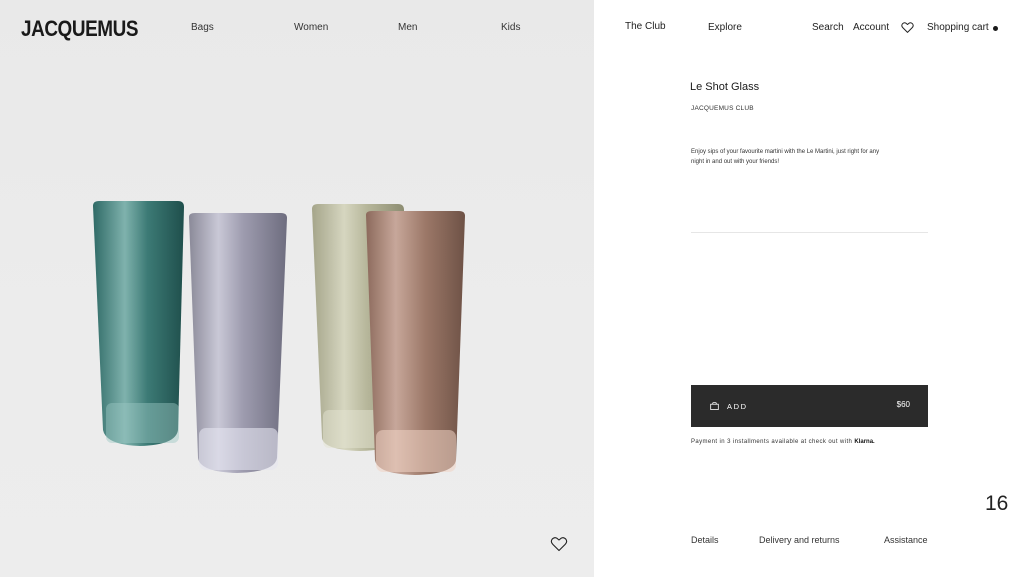 This screenshot has height=577, width=1024. What do you see at coordinates (809, 406) in the screenshot?
I see `add-to-cart-button: ADD $60` at bounding box center [809, 406].